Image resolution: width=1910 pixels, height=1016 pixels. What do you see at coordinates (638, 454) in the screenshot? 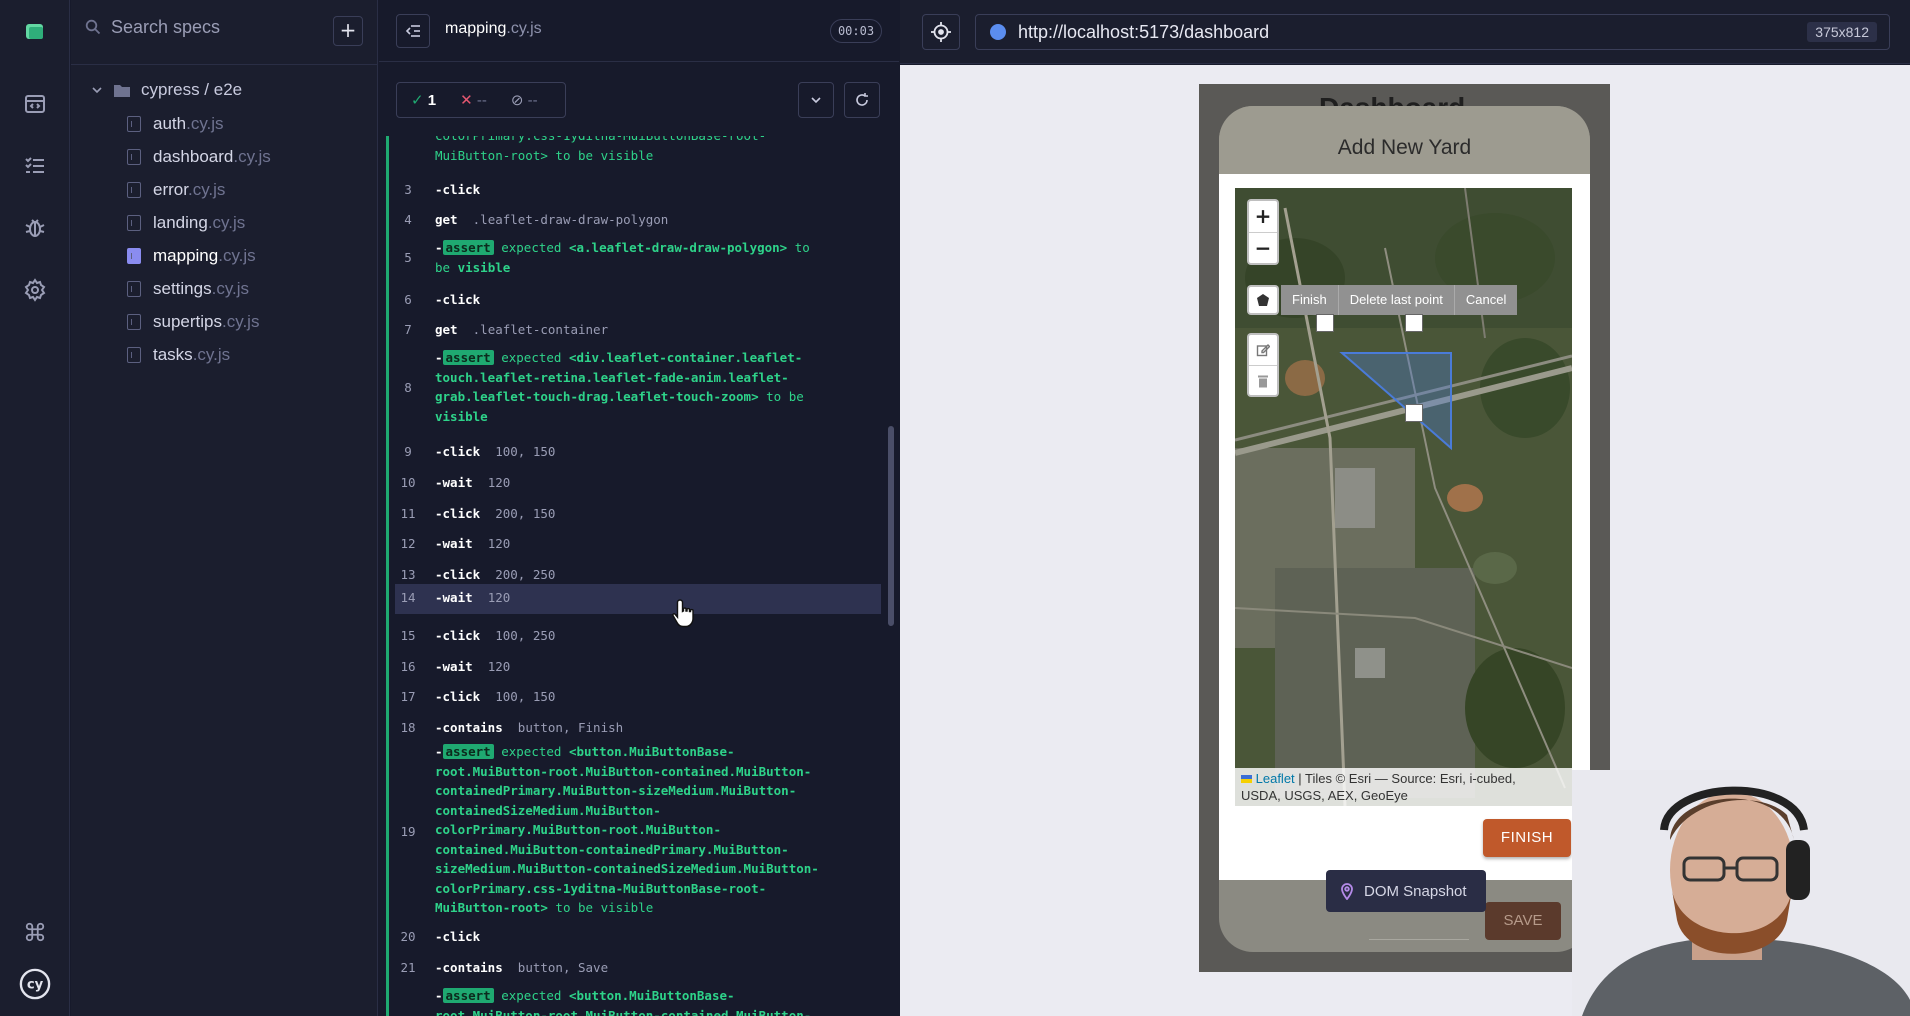
I see `command-row: 9 -click 100, 150` at bounding box center [638, 454].